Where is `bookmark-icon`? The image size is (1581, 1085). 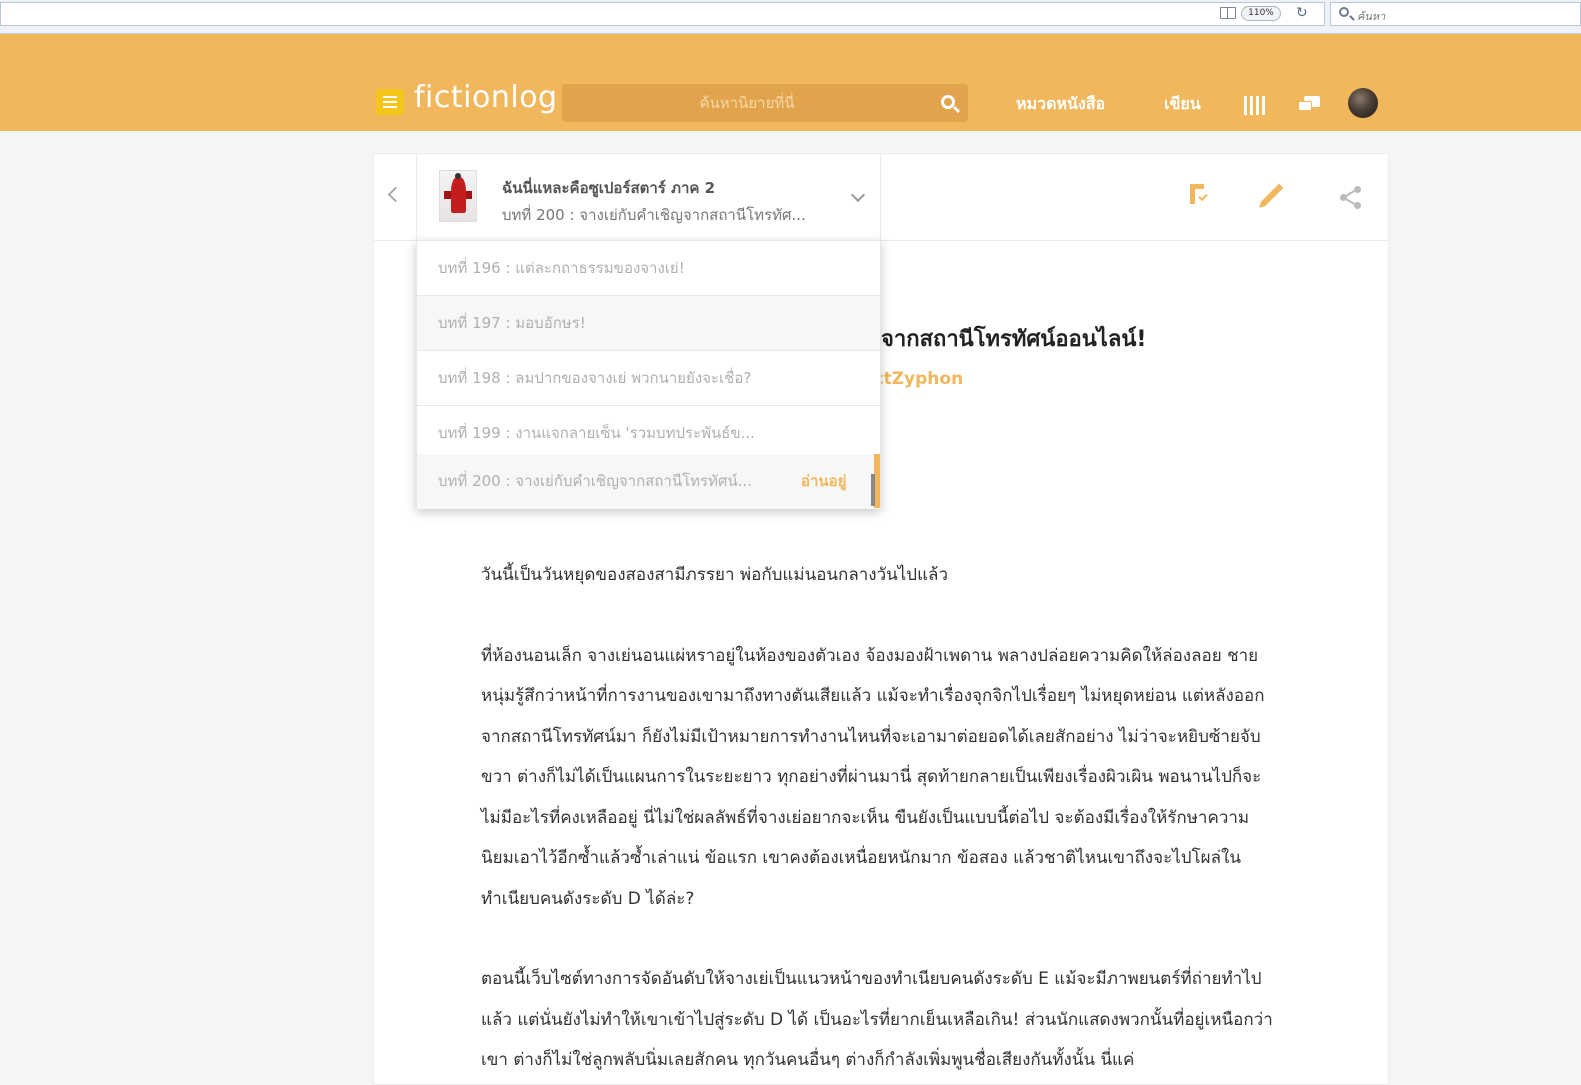
bookmark-icon is located at coordinates (1199, 195).